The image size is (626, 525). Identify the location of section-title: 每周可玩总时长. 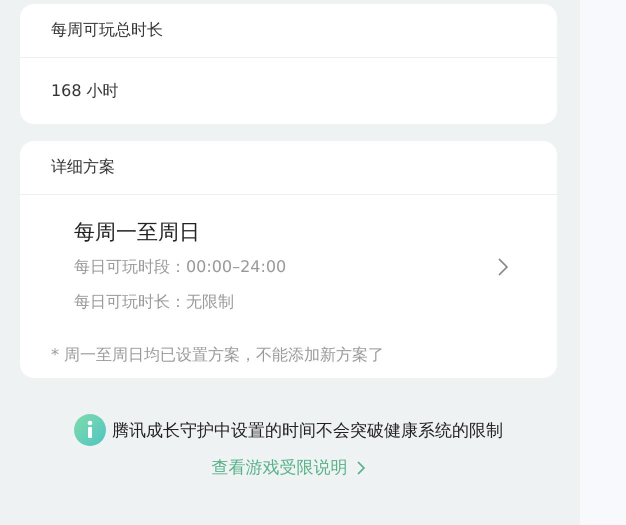
(107, 30).